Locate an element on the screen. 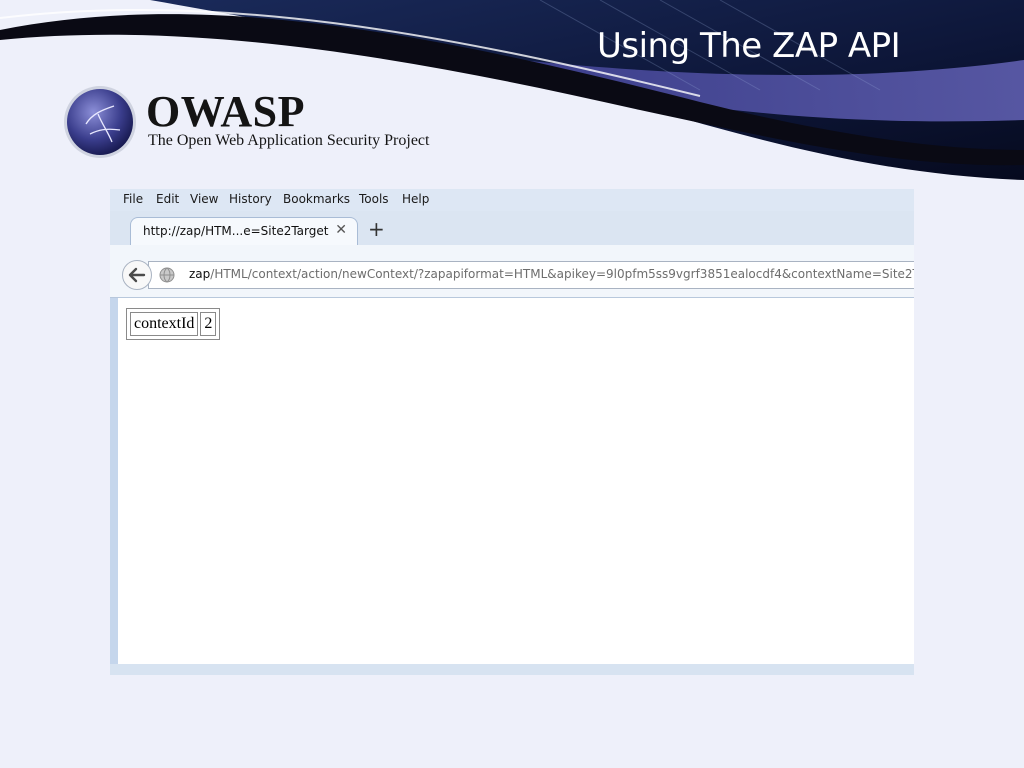 The width and height of the screenshot is (1024, 768). tab-active: http://zap/HTM...e=Site2Target ✕ is located at coordinates (244, 231).